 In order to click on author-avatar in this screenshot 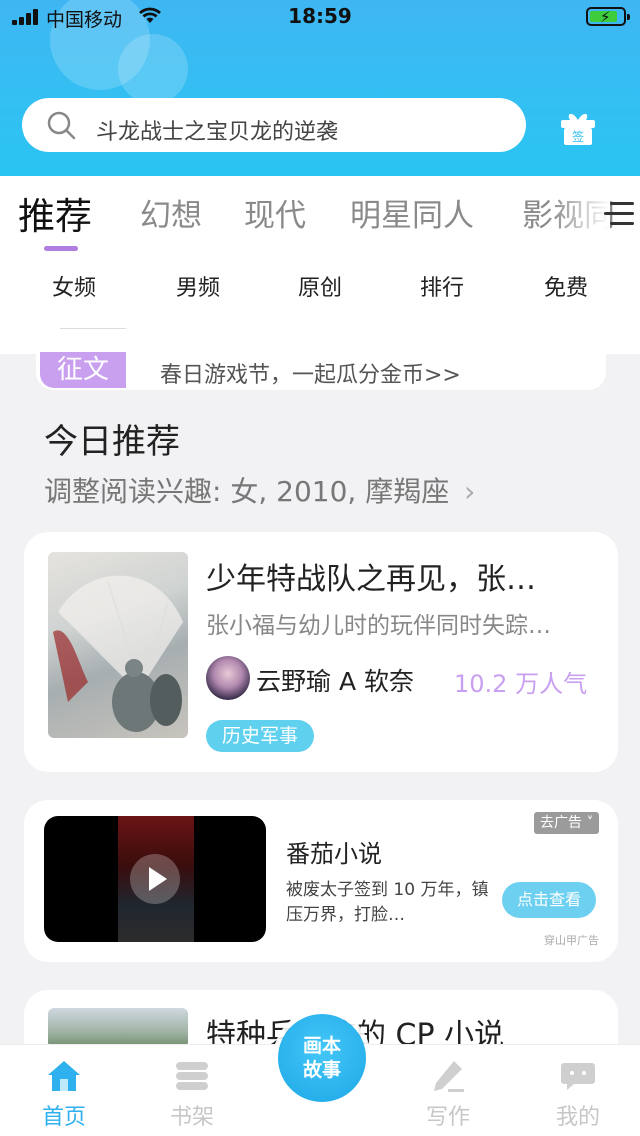, I will do `click(228, 678)`.